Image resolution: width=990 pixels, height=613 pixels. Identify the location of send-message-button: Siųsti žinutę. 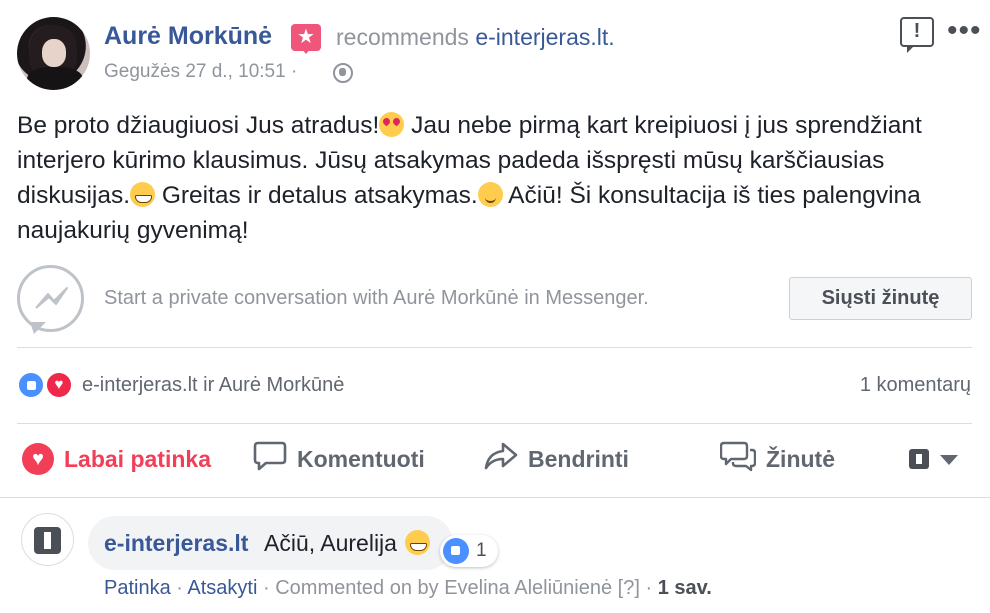
(880, 298).